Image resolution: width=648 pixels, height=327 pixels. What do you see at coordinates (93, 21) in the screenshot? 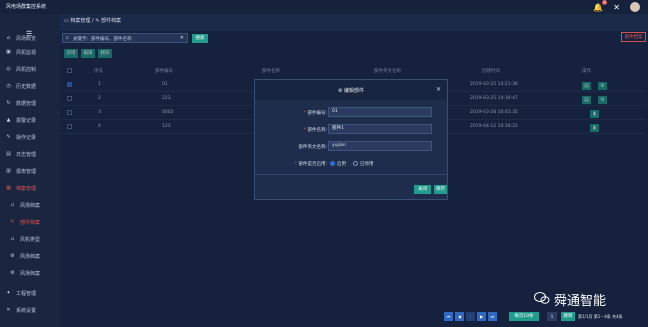
I see `breadcrumb: ▭ 档案管理 / ✎ 部件档案` at bounding box center [93, 21].